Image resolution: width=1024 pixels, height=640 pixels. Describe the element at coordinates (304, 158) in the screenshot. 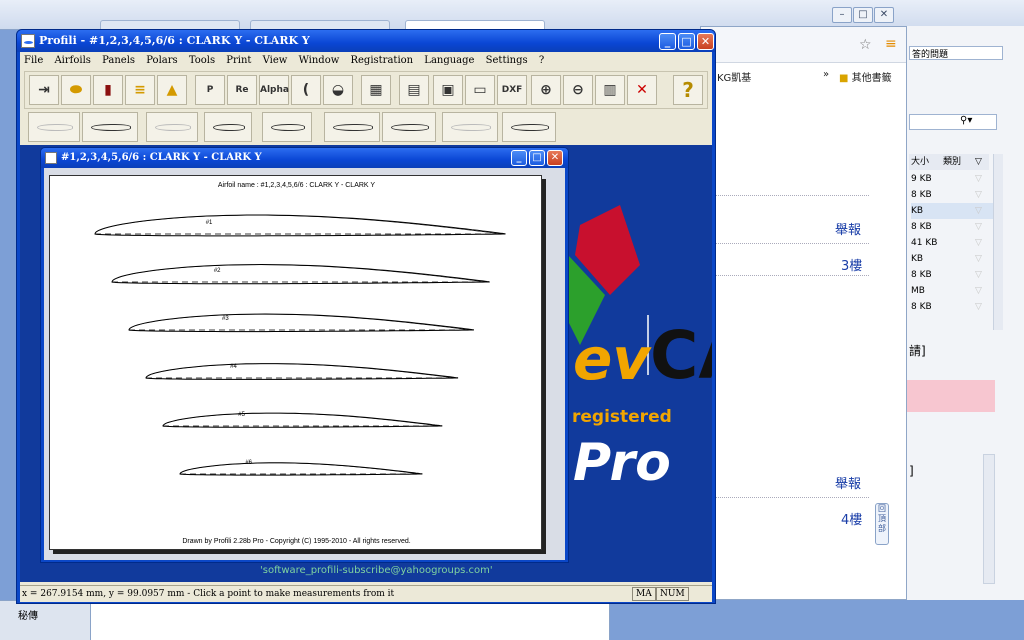

I see `plot-titlebar: #1,2,3,4,5,6/6 : CLARK Y - CLARK Y _ □ ✕` at that location.